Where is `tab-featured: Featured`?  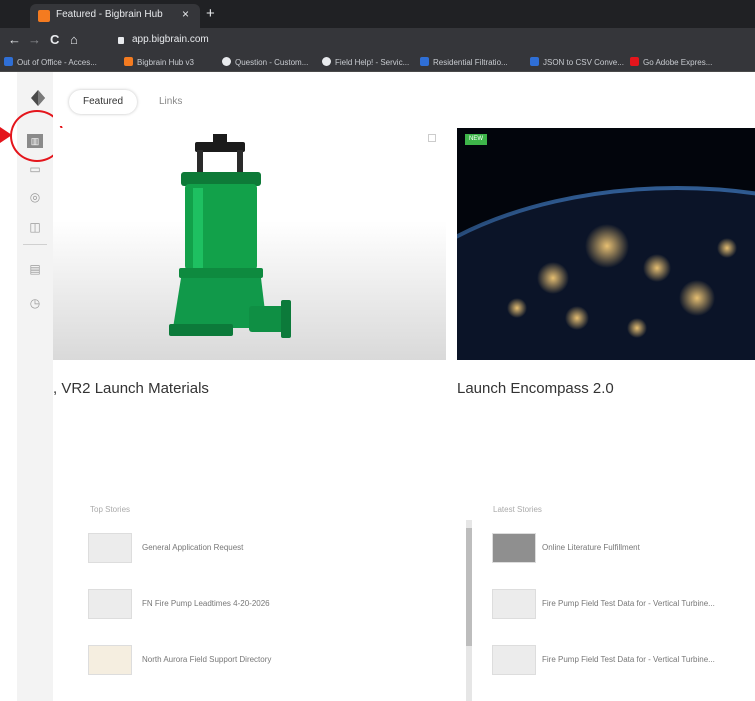 tab-featured: Featured is located at coordinates (103, 102).